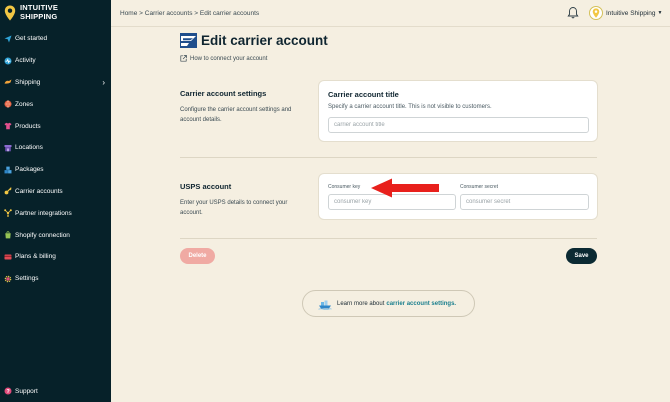 This screenshot has height=402, width=670. What do you see at coordinates (43, 213) in the screenshot?
I see `sidebar-item-label: Partner integrations` at bounding box center [43, 213].